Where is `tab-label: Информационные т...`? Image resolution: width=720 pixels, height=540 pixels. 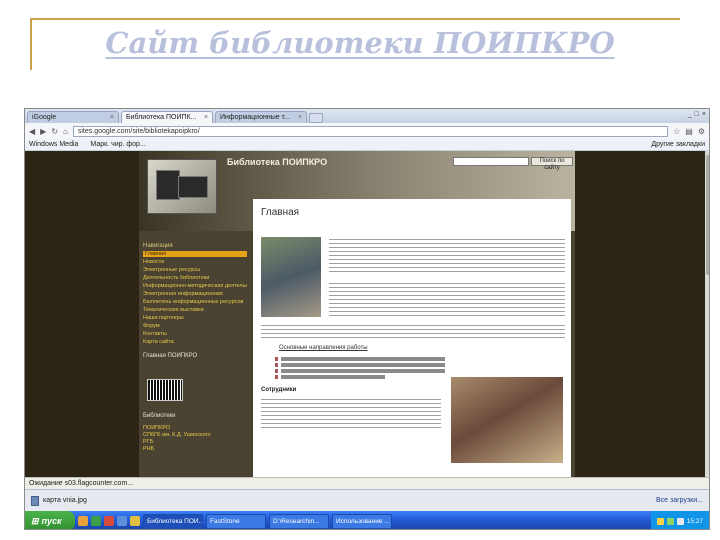 tab-label: Информационные т... is located at coordinates (255, 117).